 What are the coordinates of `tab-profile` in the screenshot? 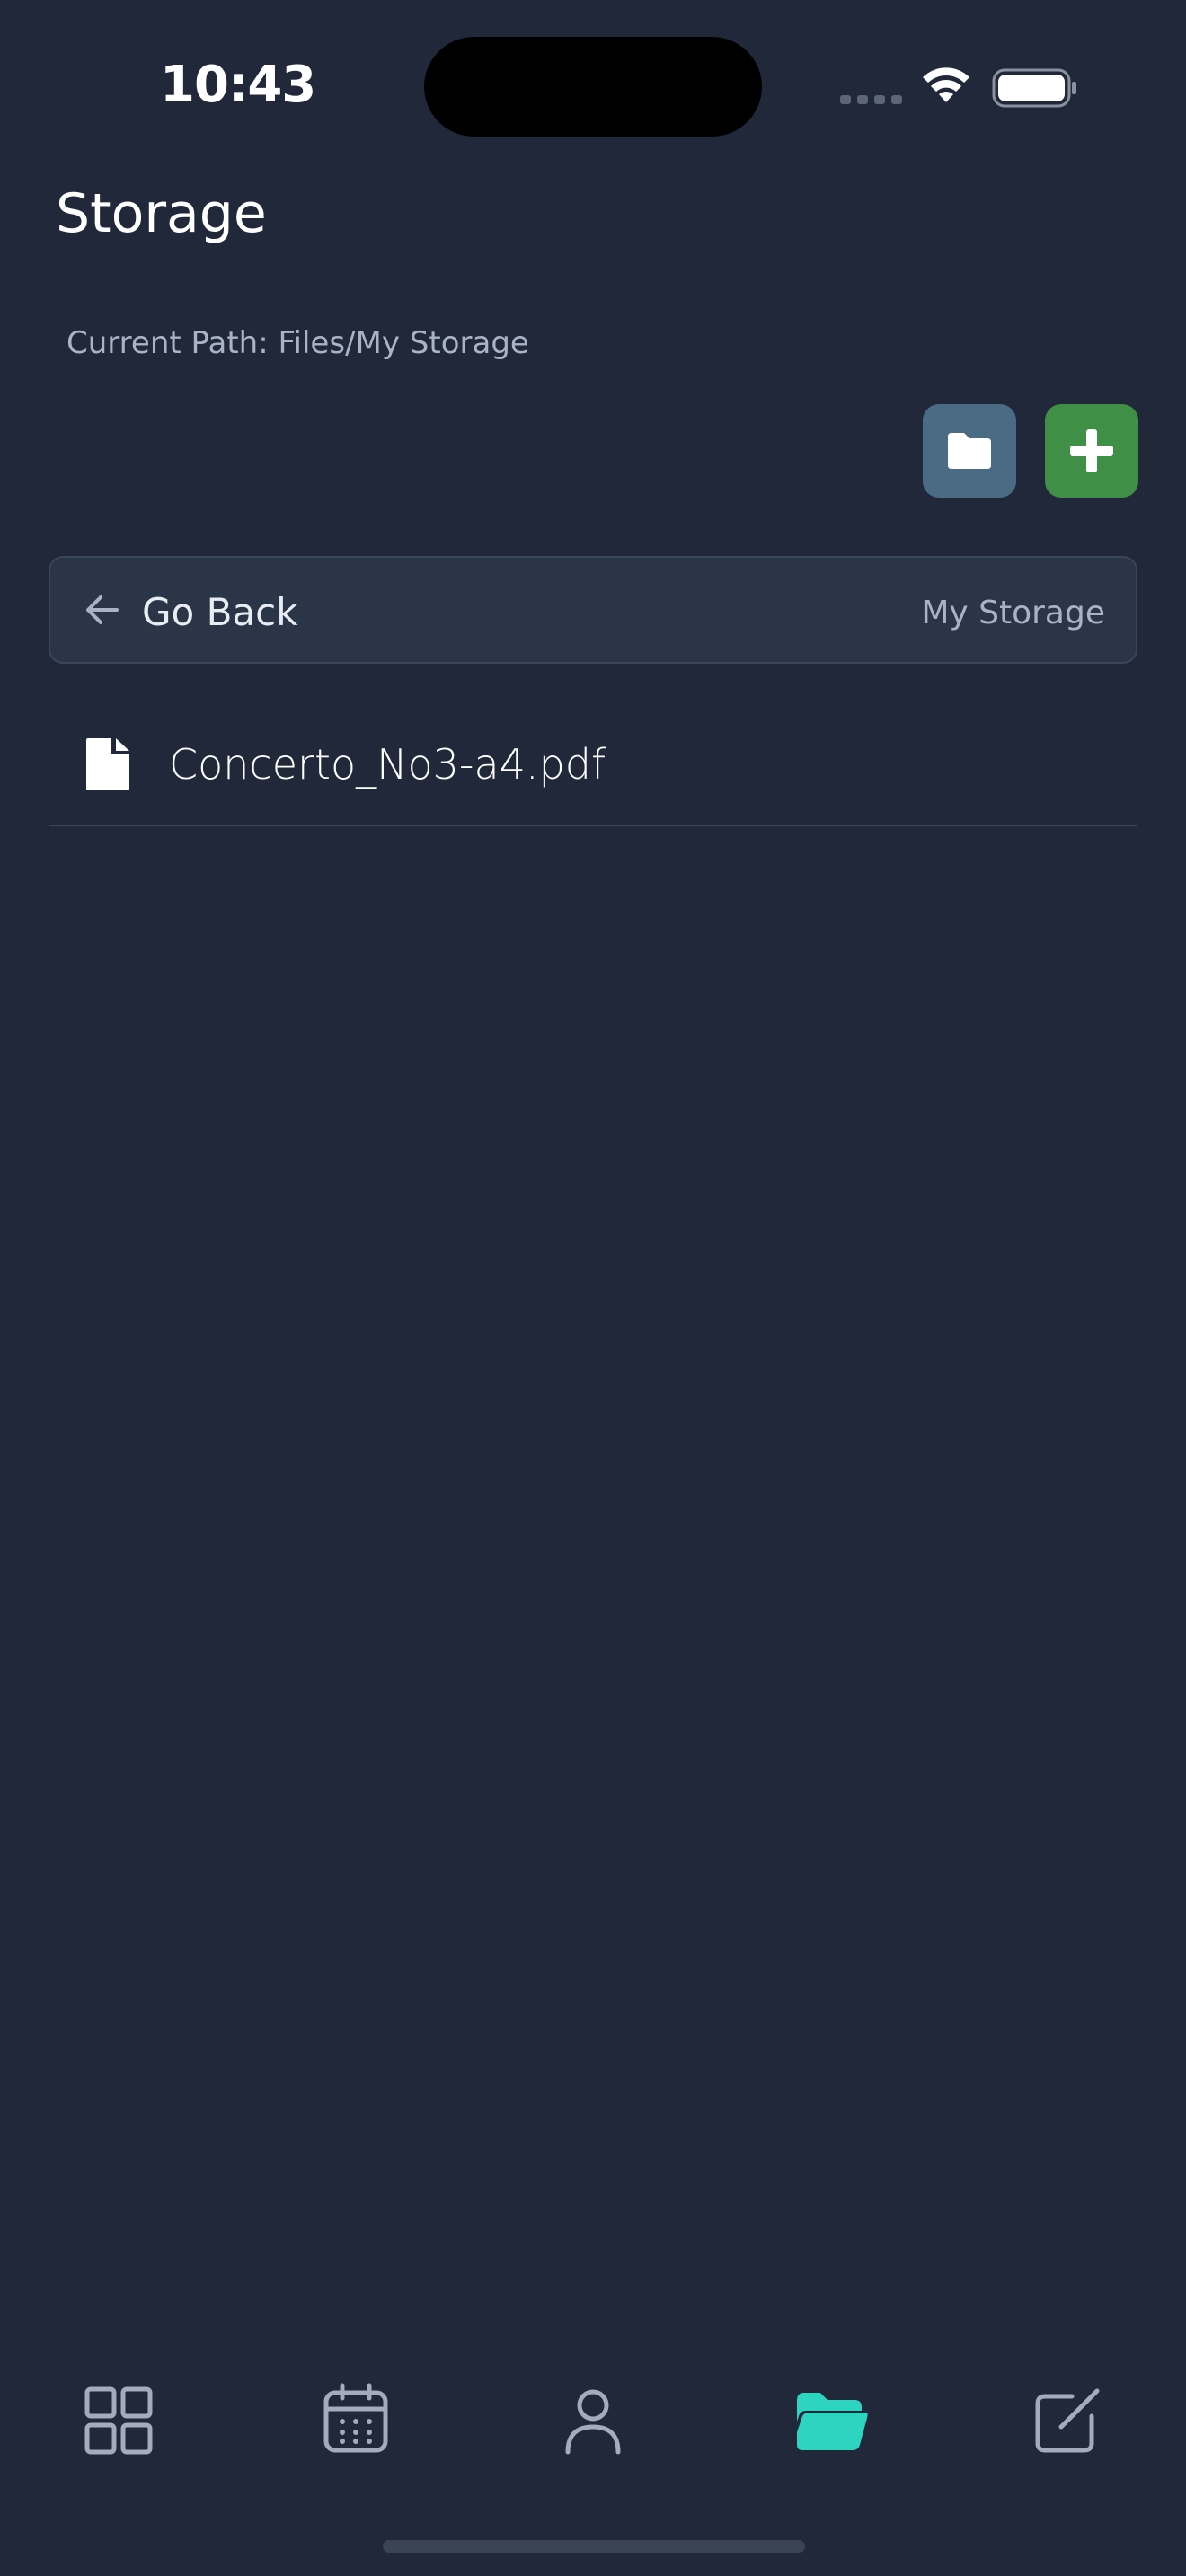 It's located at (593, 2420).